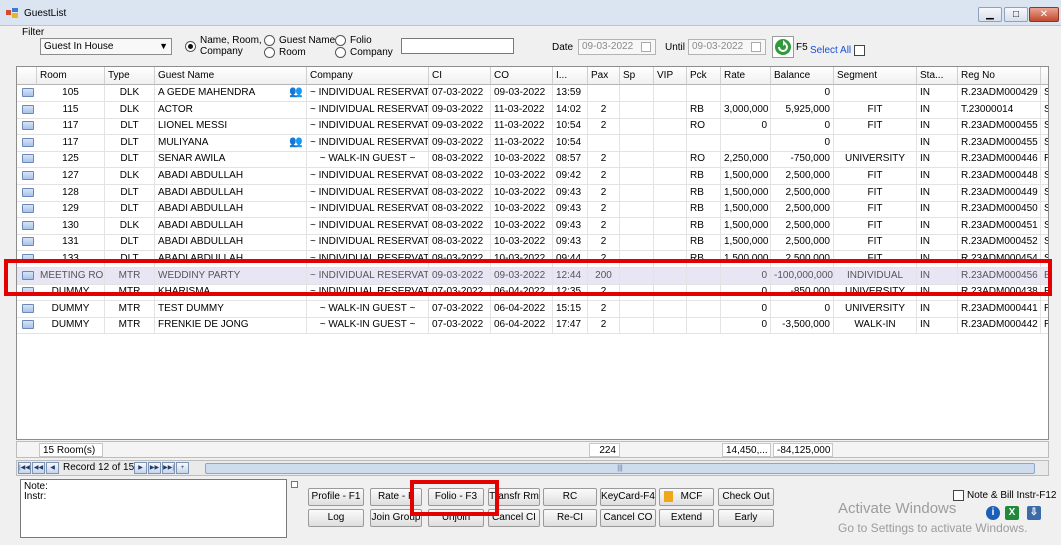 Image resolution: width=1061 pixels, height=545 pixels. I want to click on cell-room: 125, so click(71, 159).